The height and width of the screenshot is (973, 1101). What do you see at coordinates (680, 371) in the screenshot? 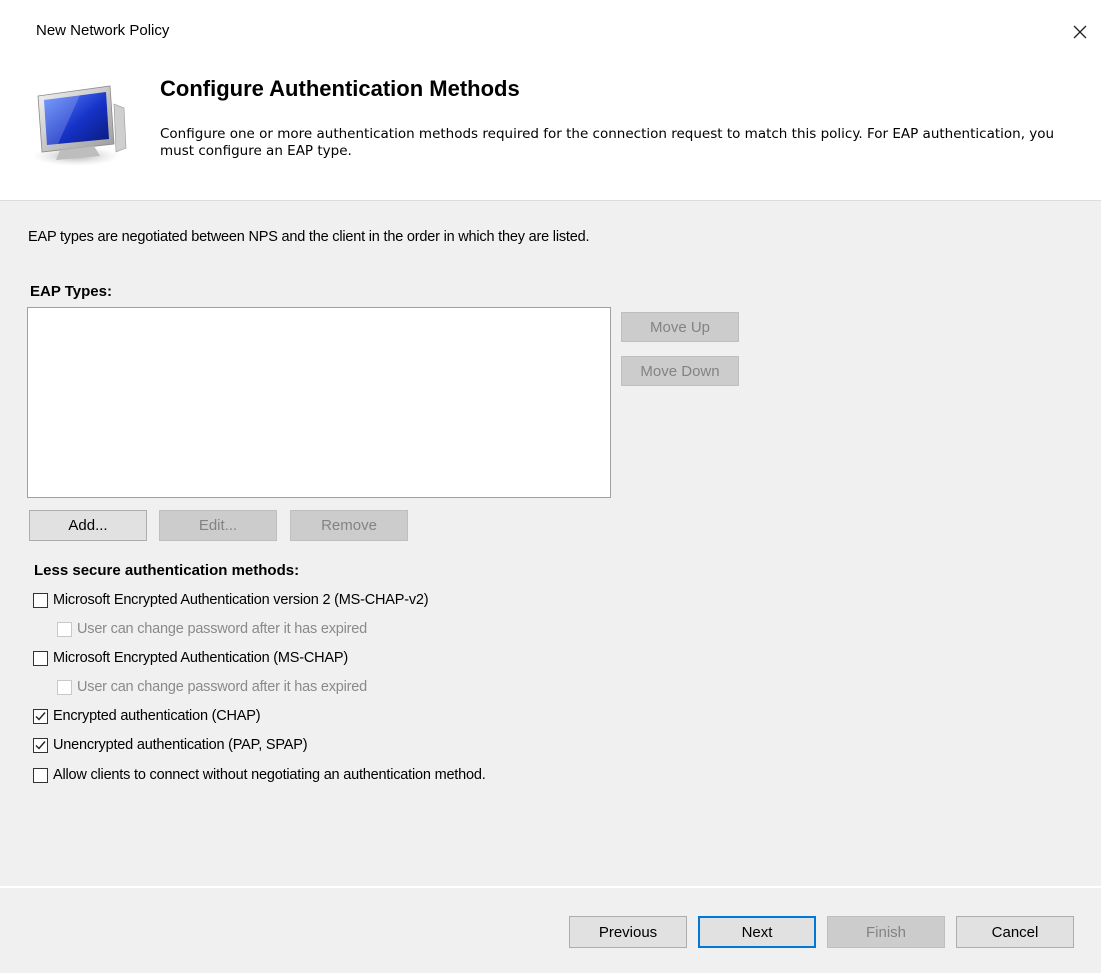
I see `move-down-button: Move Down` at bounding box center [680, 371].